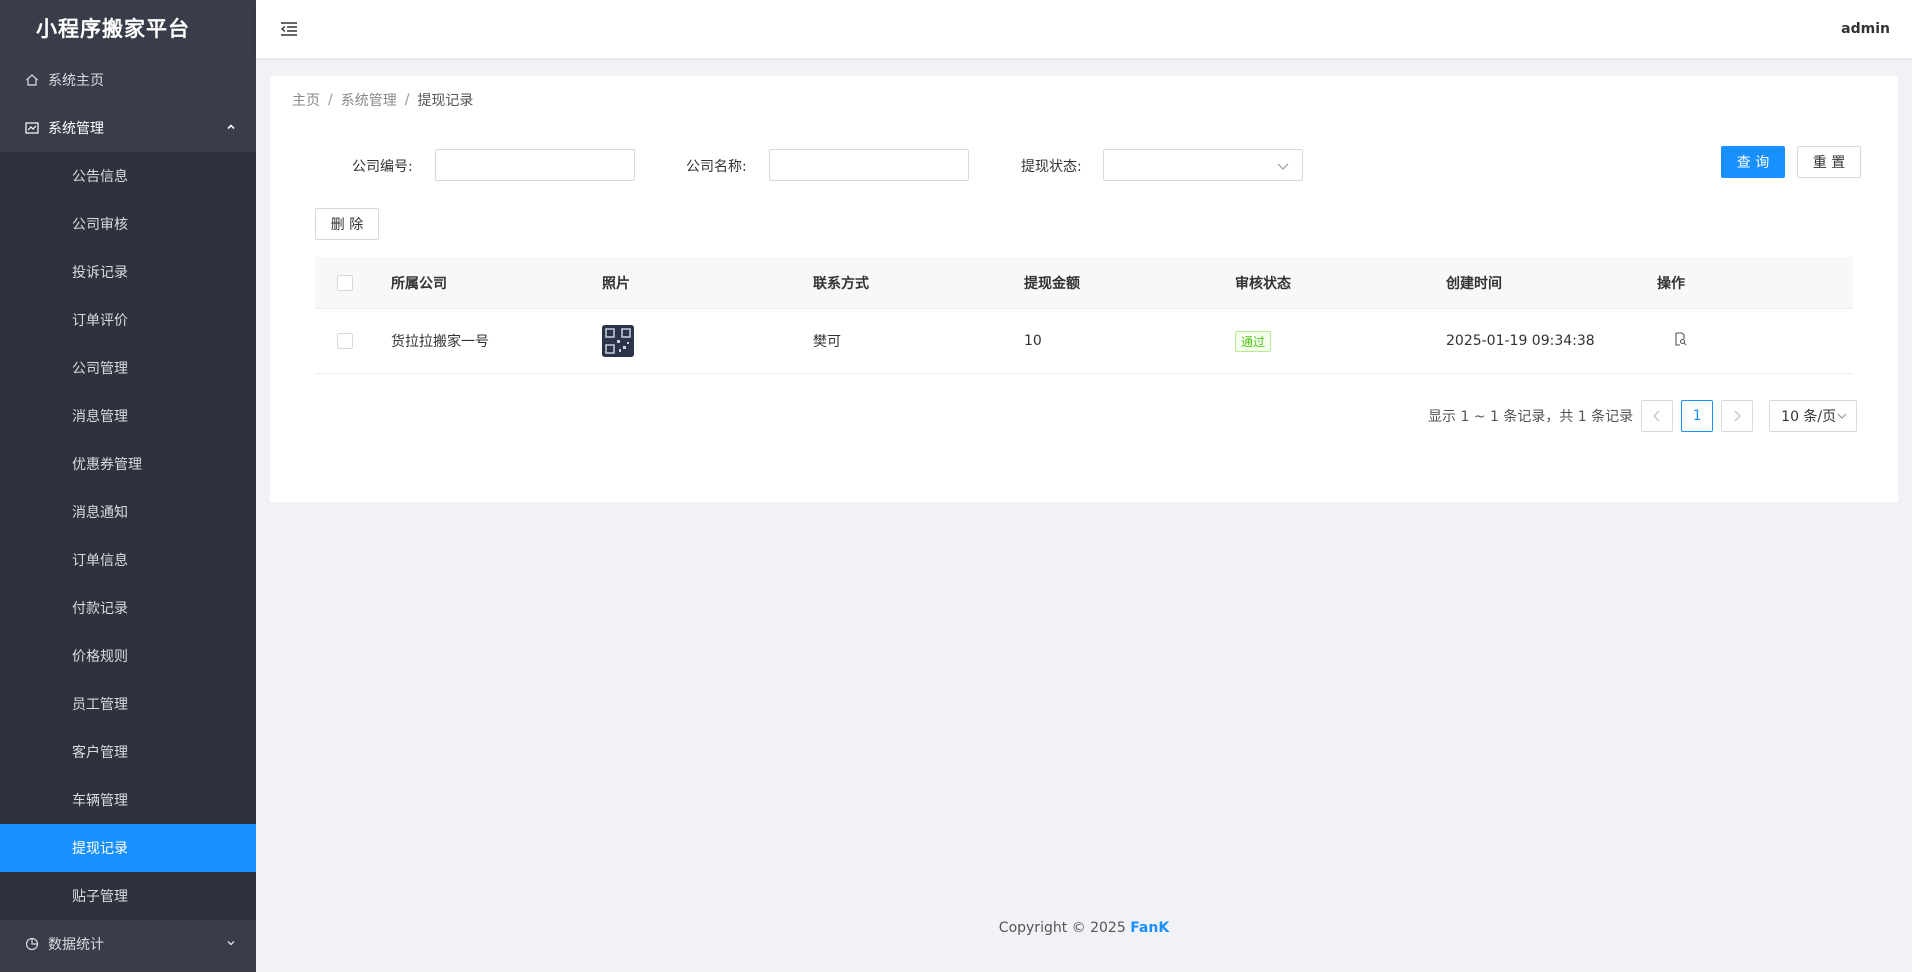  What do you see at coordinates (345, 341) in the screenshot?
I see `row-checkbox` at bounding box center [345, 341].